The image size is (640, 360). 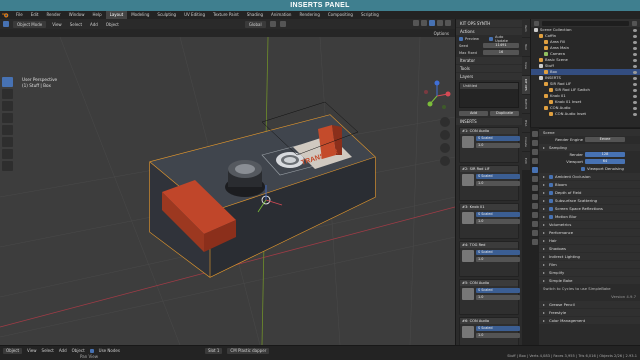 What do you see at coordinates (534, 170) in the screenshot?
I see `scene-tab-icon` at bounding box center [534, 170].